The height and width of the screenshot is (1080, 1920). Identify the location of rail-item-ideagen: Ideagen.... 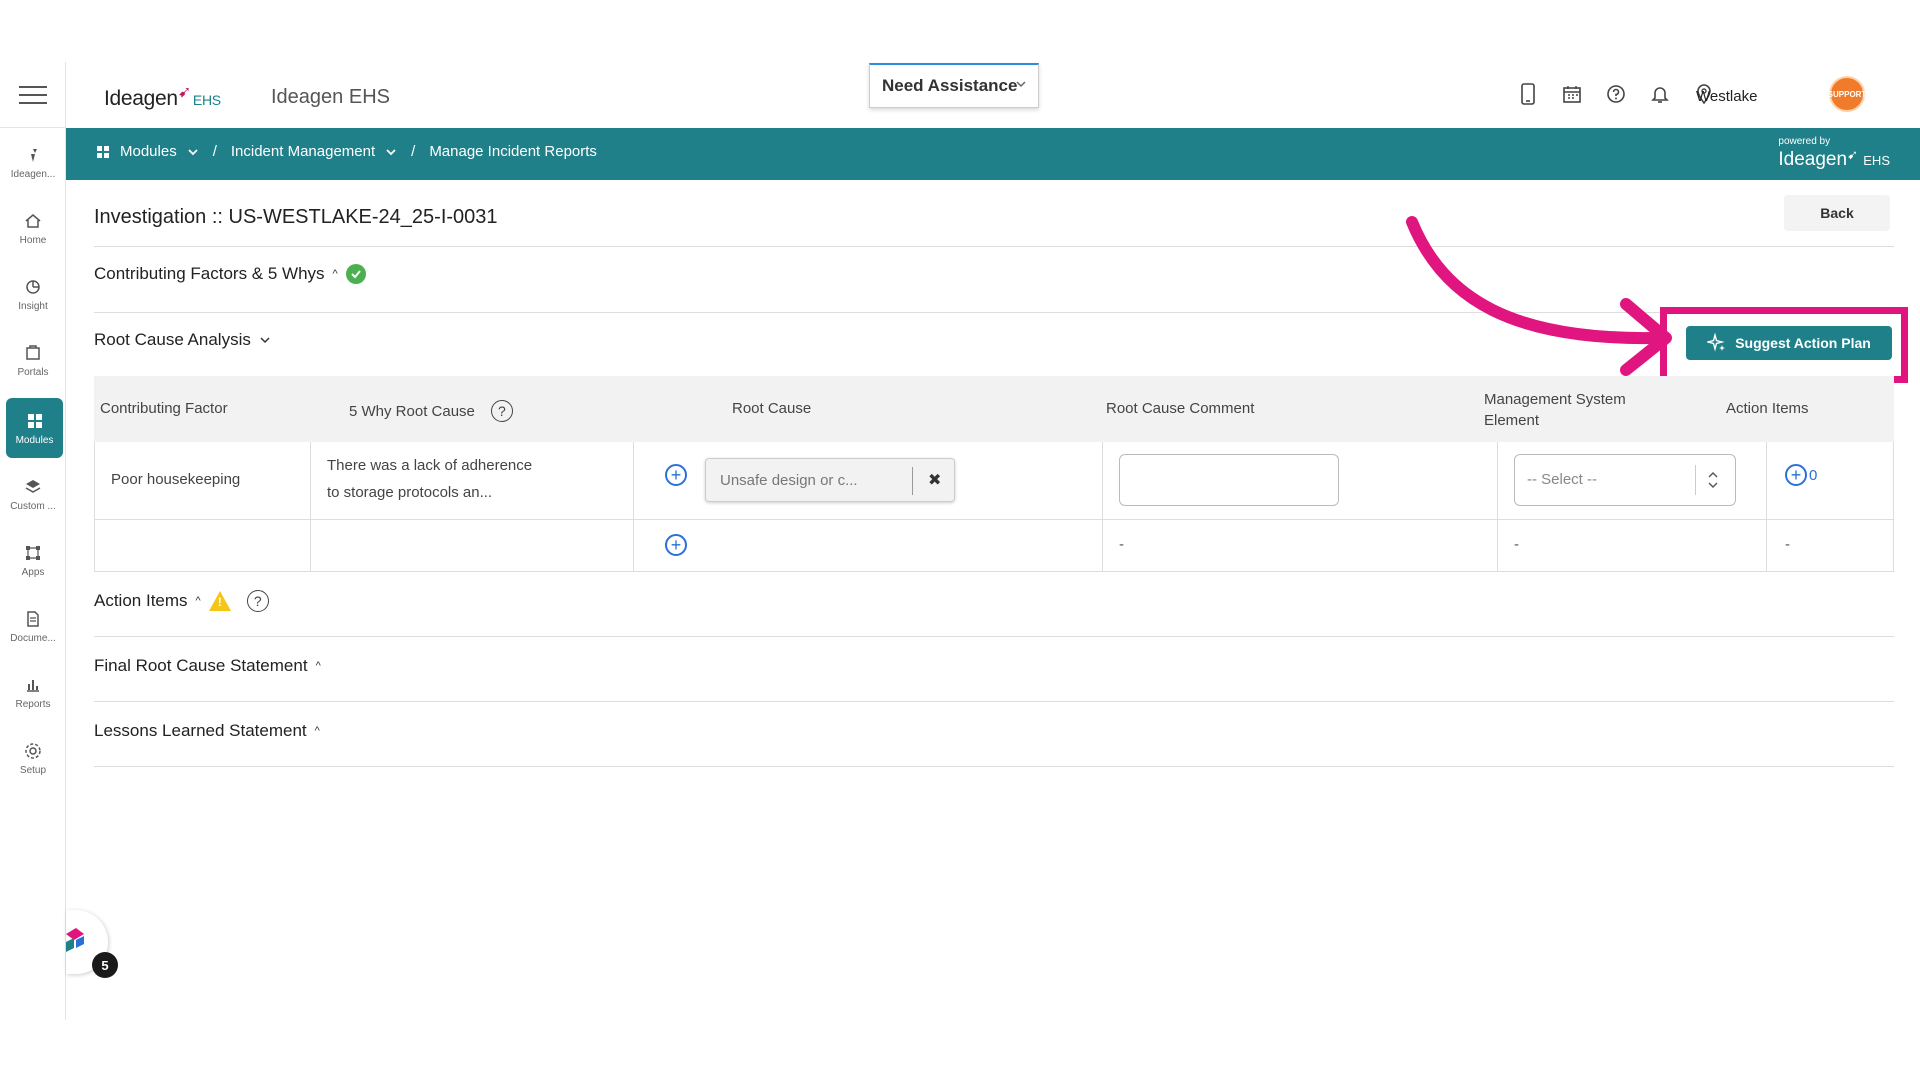
(33, 162).